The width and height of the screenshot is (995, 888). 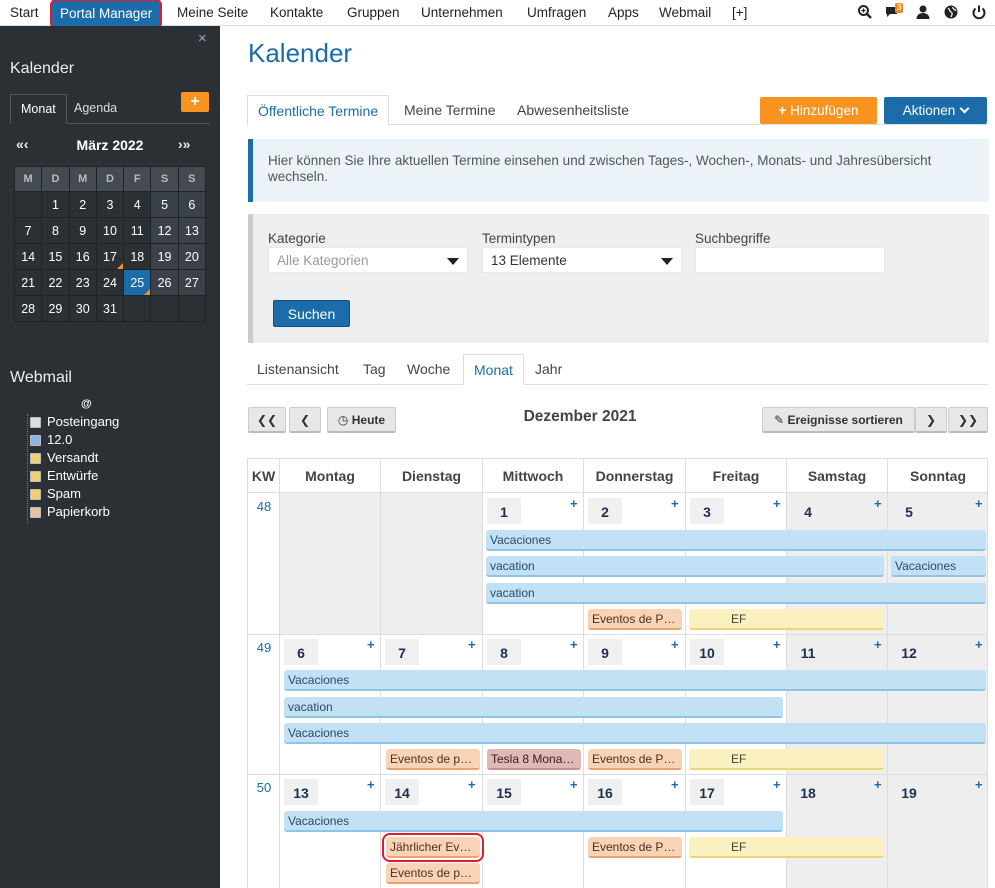 What do you see at coordinates (95, 109) in the screenshot?
I see `tab-agenda: Agenda` at bounding box center [95, 109].